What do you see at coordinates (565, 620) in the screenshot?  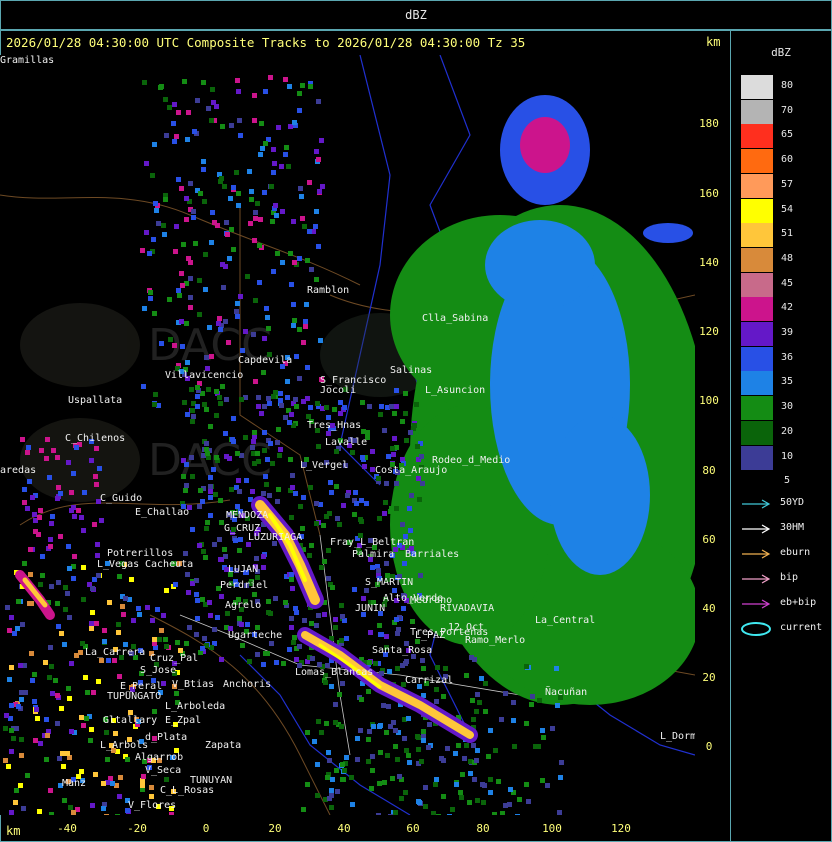 I see `place-label: La_Central` at bounding box center [565, 620].